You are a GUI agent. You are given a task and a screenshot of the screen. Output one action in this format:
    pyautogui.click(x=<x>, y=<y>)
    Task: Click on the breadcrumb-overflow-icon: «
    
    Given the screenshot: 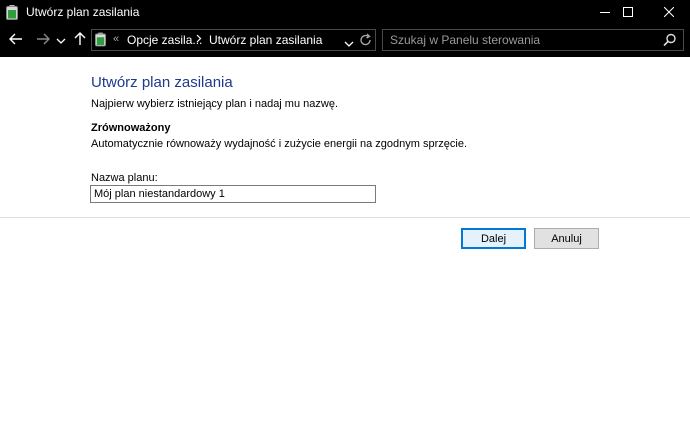 What is the action you would take?
    pyautogui.click(x=116, y=39)
    